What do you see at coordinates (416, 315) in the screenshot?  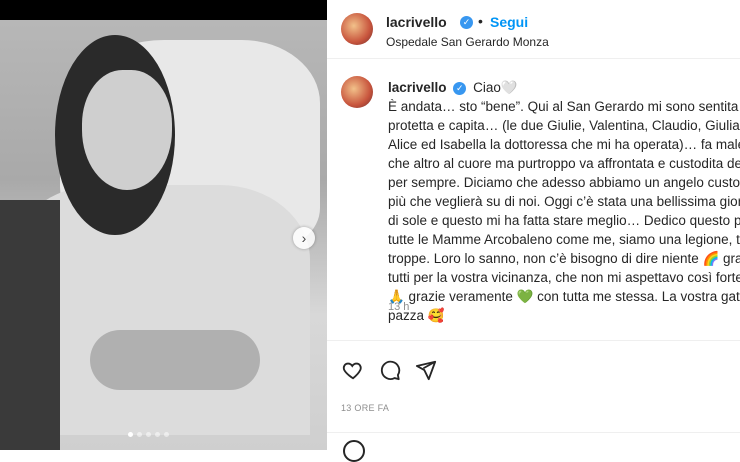 I see `caption-line: pazza 🥰` at bounding box center [416, 315].